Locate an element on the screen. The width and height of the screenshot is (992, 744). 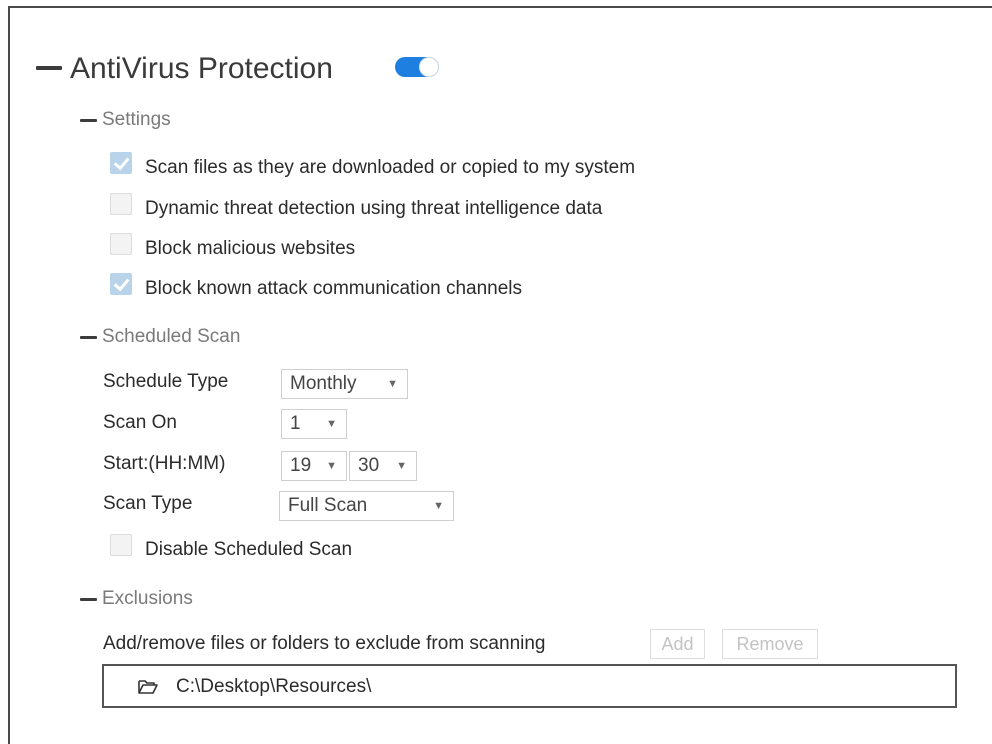
block-websites-label: Block malicious websites is located at coordinates (250, 248).